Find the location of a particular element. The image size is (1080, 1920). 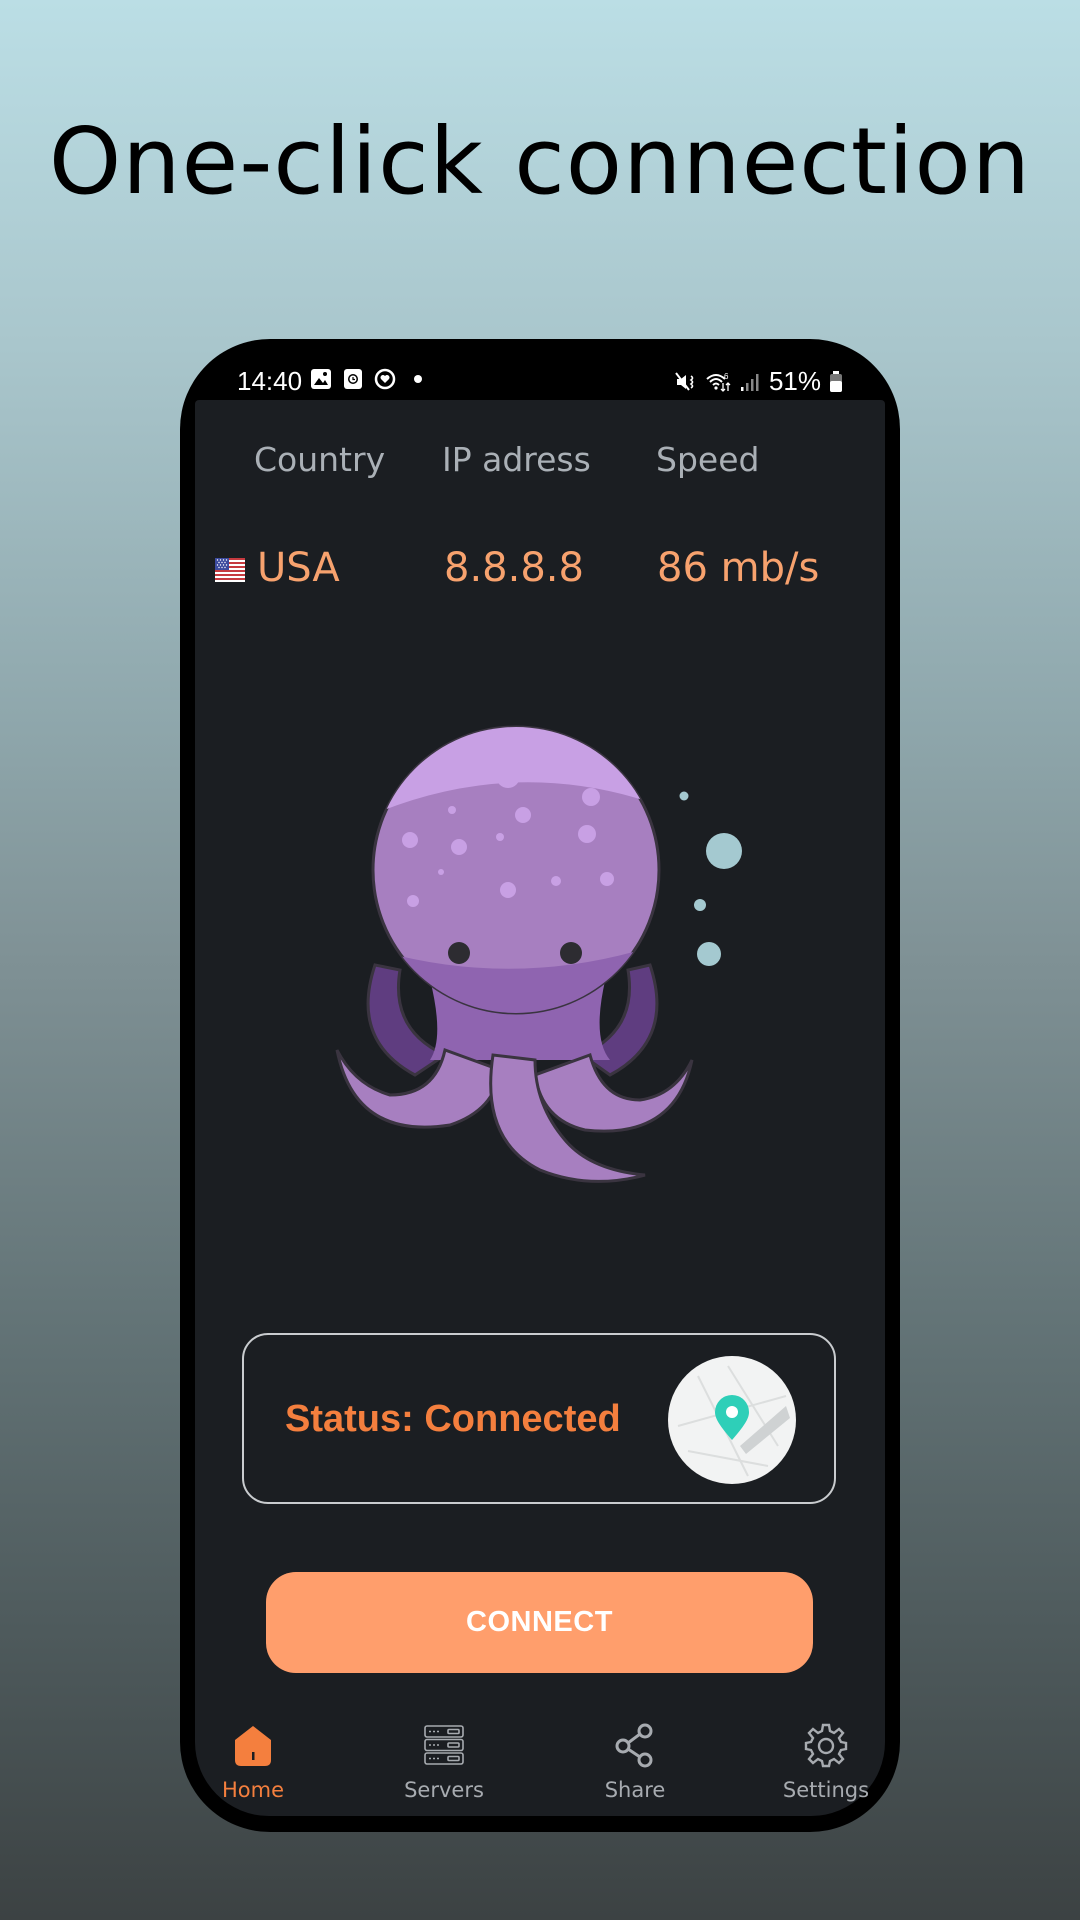

screen-record-icon is located at coordinates (353, 379).